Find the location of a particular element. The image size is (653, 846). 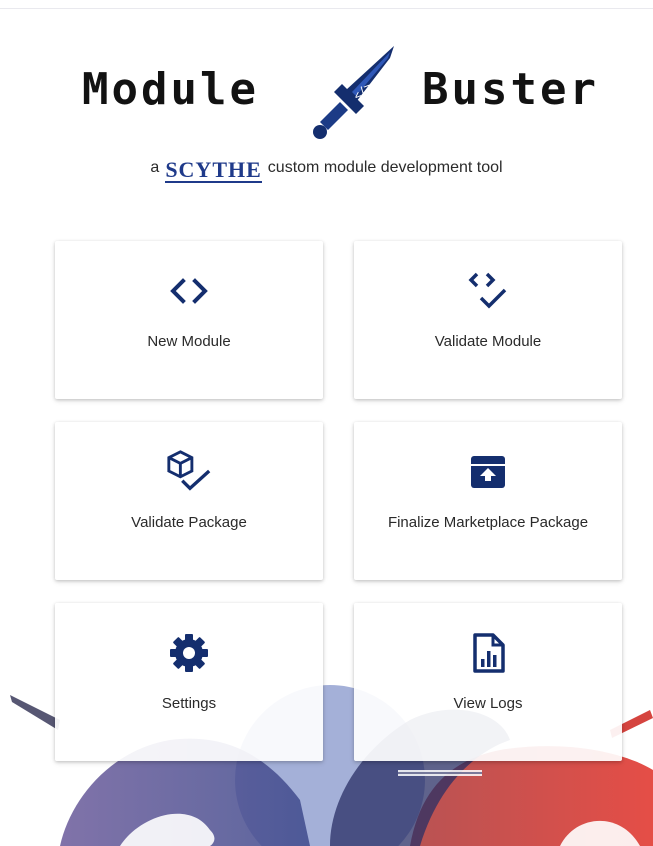

tagline: a SCYTHE custom module development tool is located at coordinates (326, 171).